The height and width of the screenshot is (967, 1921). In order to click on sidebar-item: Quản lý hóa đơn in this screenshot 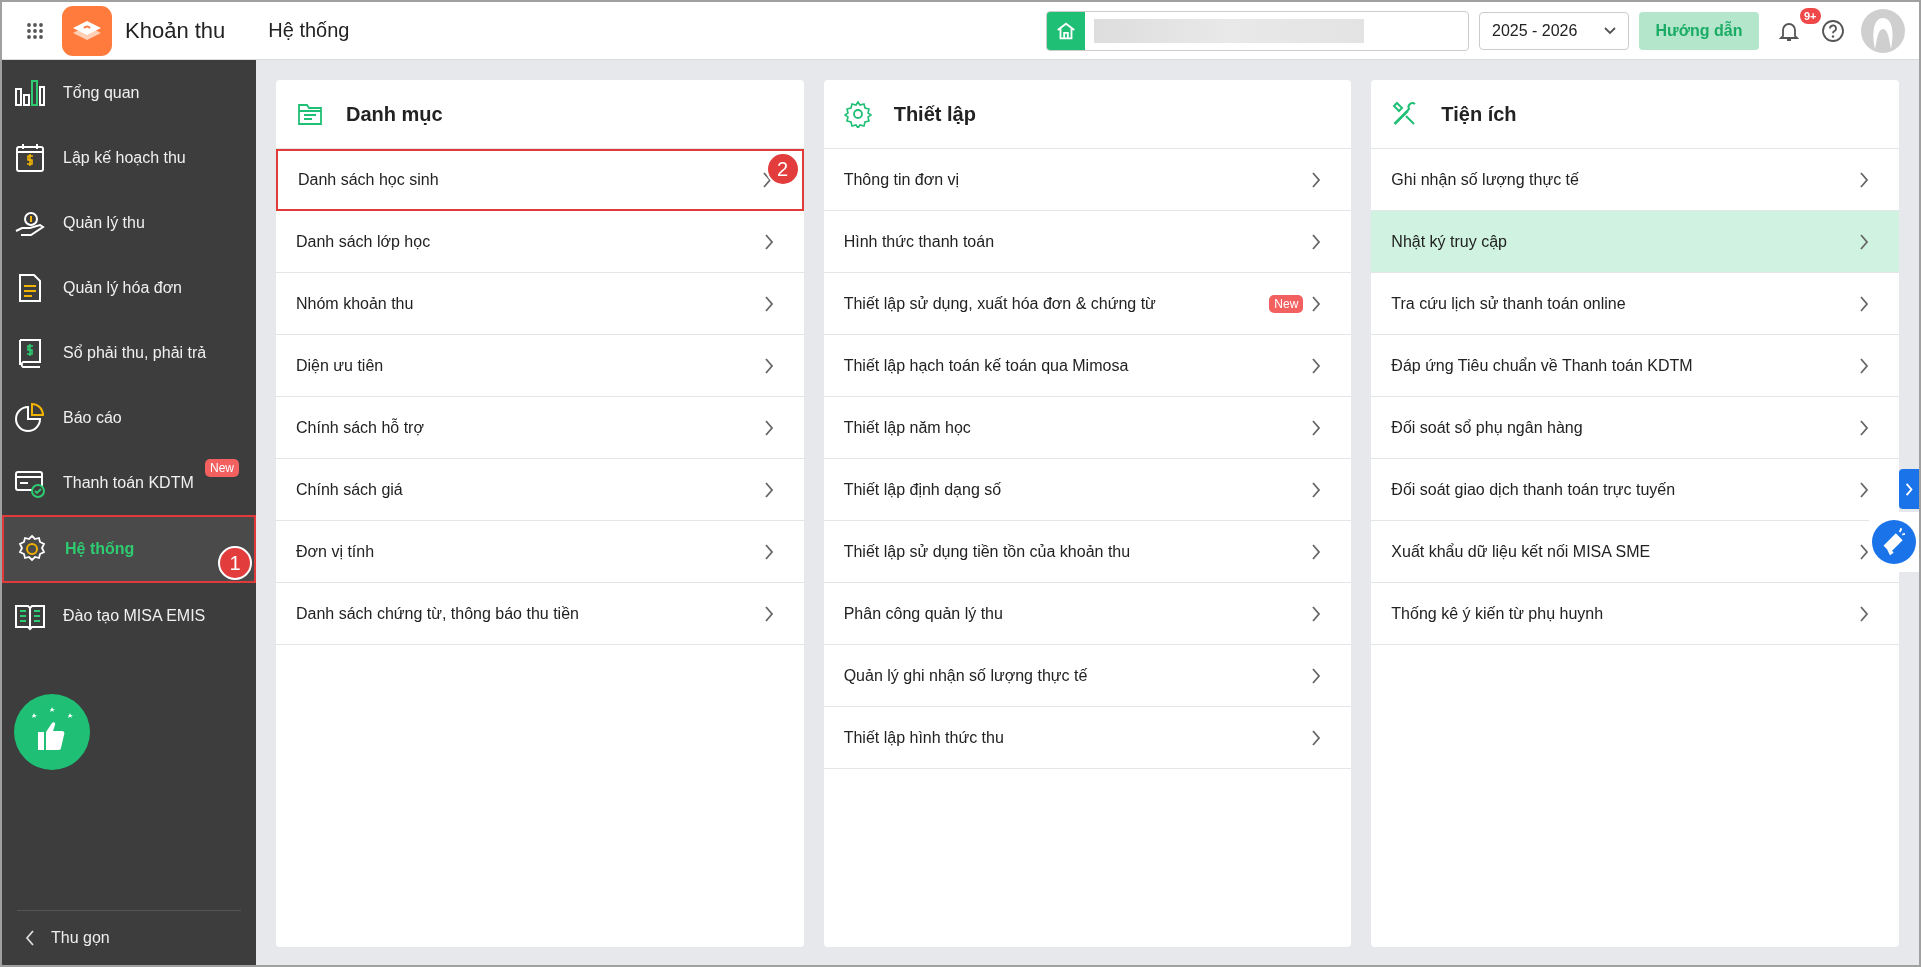, I will do `click(129, 287)`.